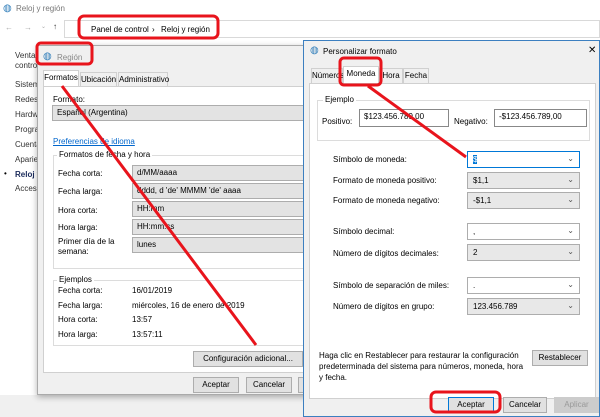  Describe the element at coordinates (417, 121) in the screenshot. I see `annotation-line-moneda` at that location.